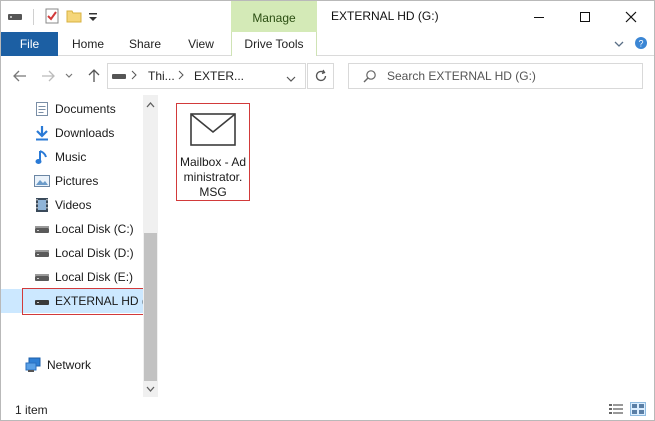  Describe the element at coordinates (327, 16) in the screenshot. I see `title-bar: Manage EXTERNAL HD (G:)` at that location.